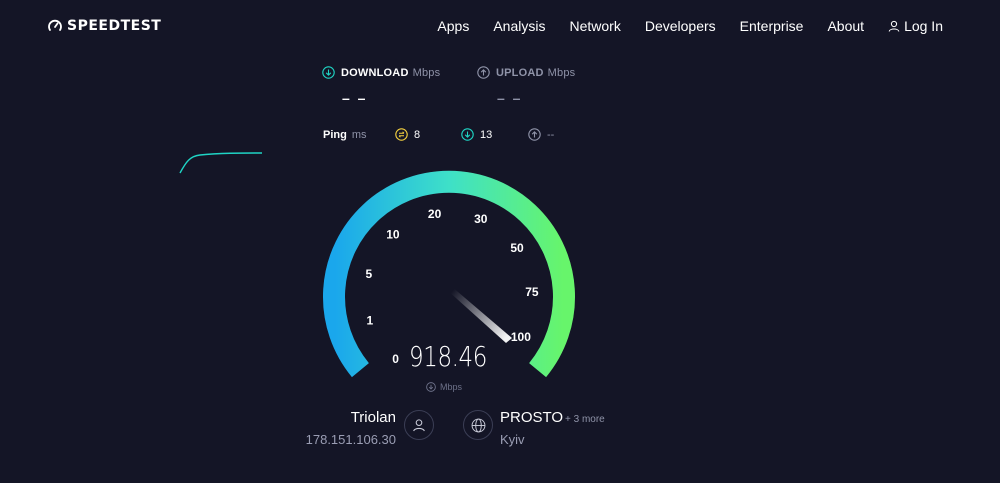 The height and width of the screenshot is (483, 1000). What do you see at coordinates (368, 274) in the screenshot?
I see `gauge-tick-label: 5` at bounding box center [368, 274].